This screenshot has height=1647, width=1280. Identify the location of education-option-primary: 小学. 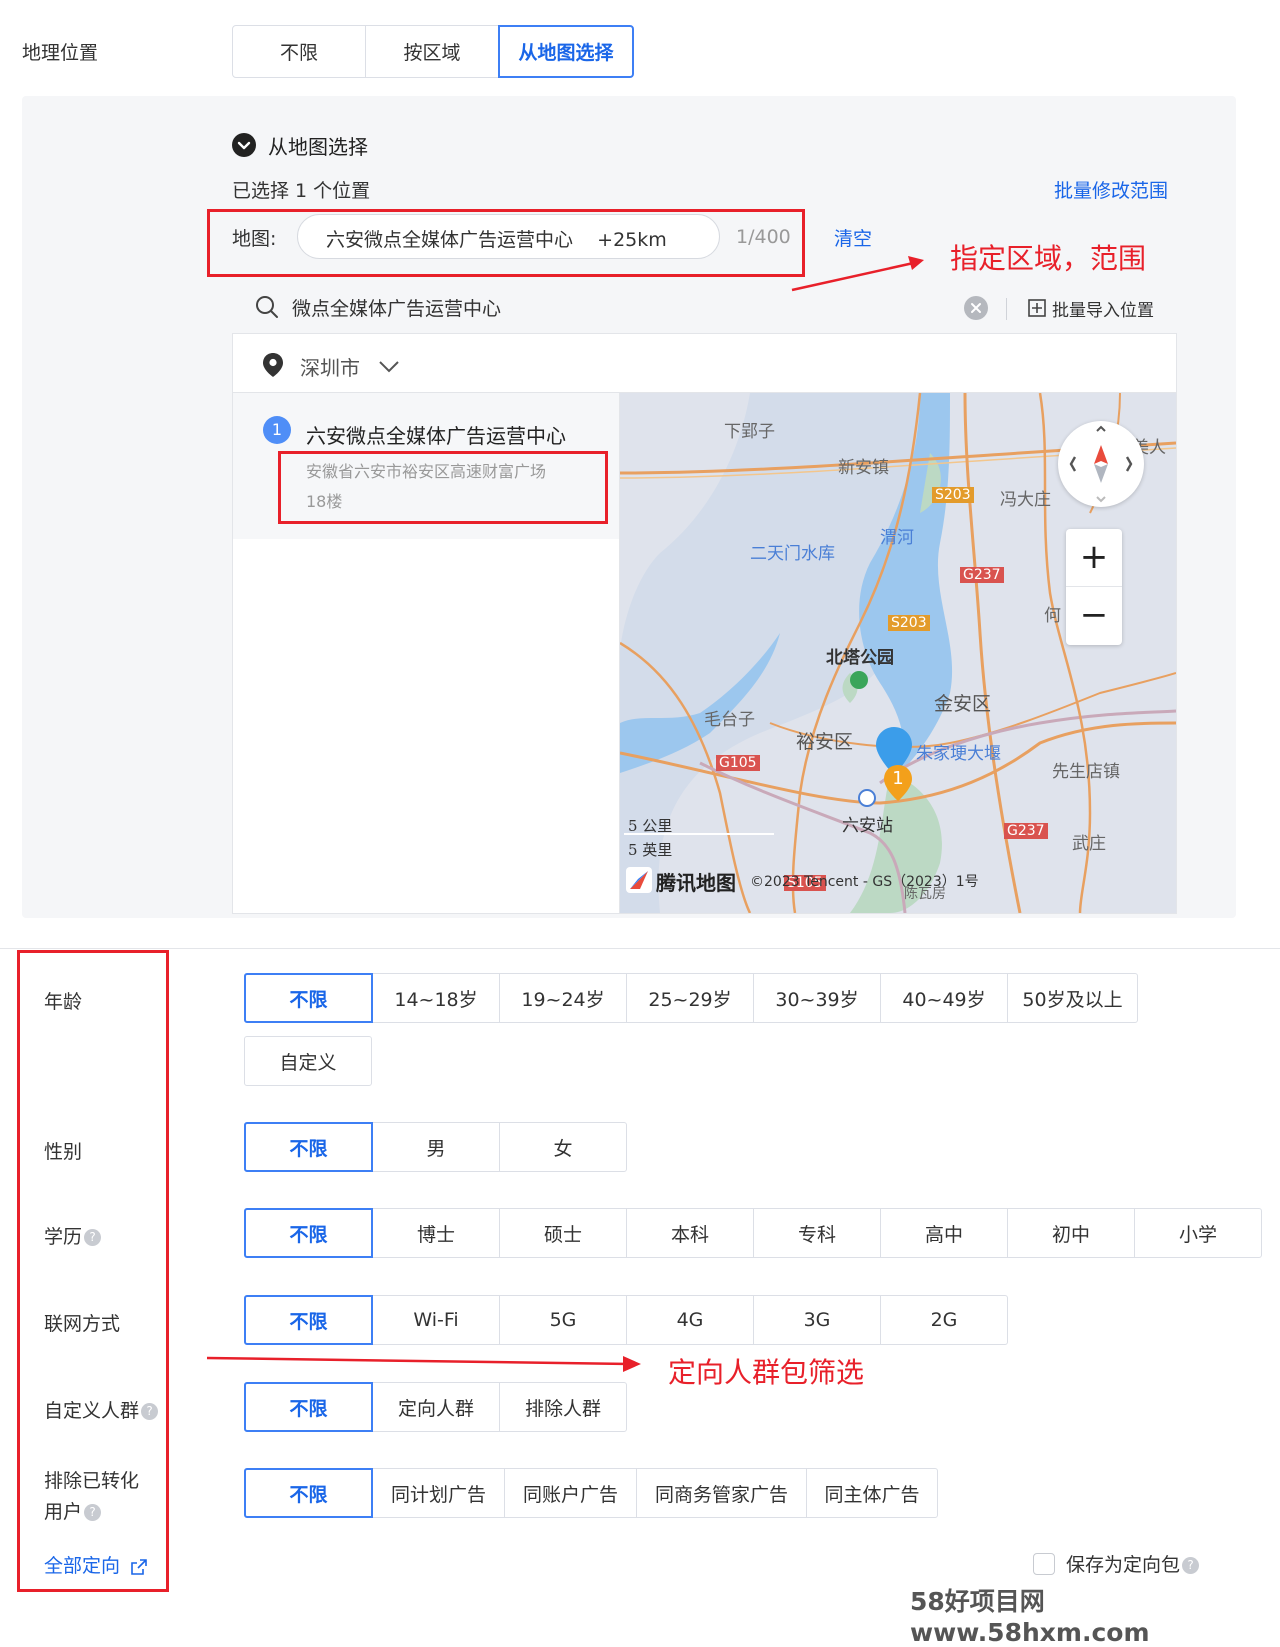
(1198, 1233).